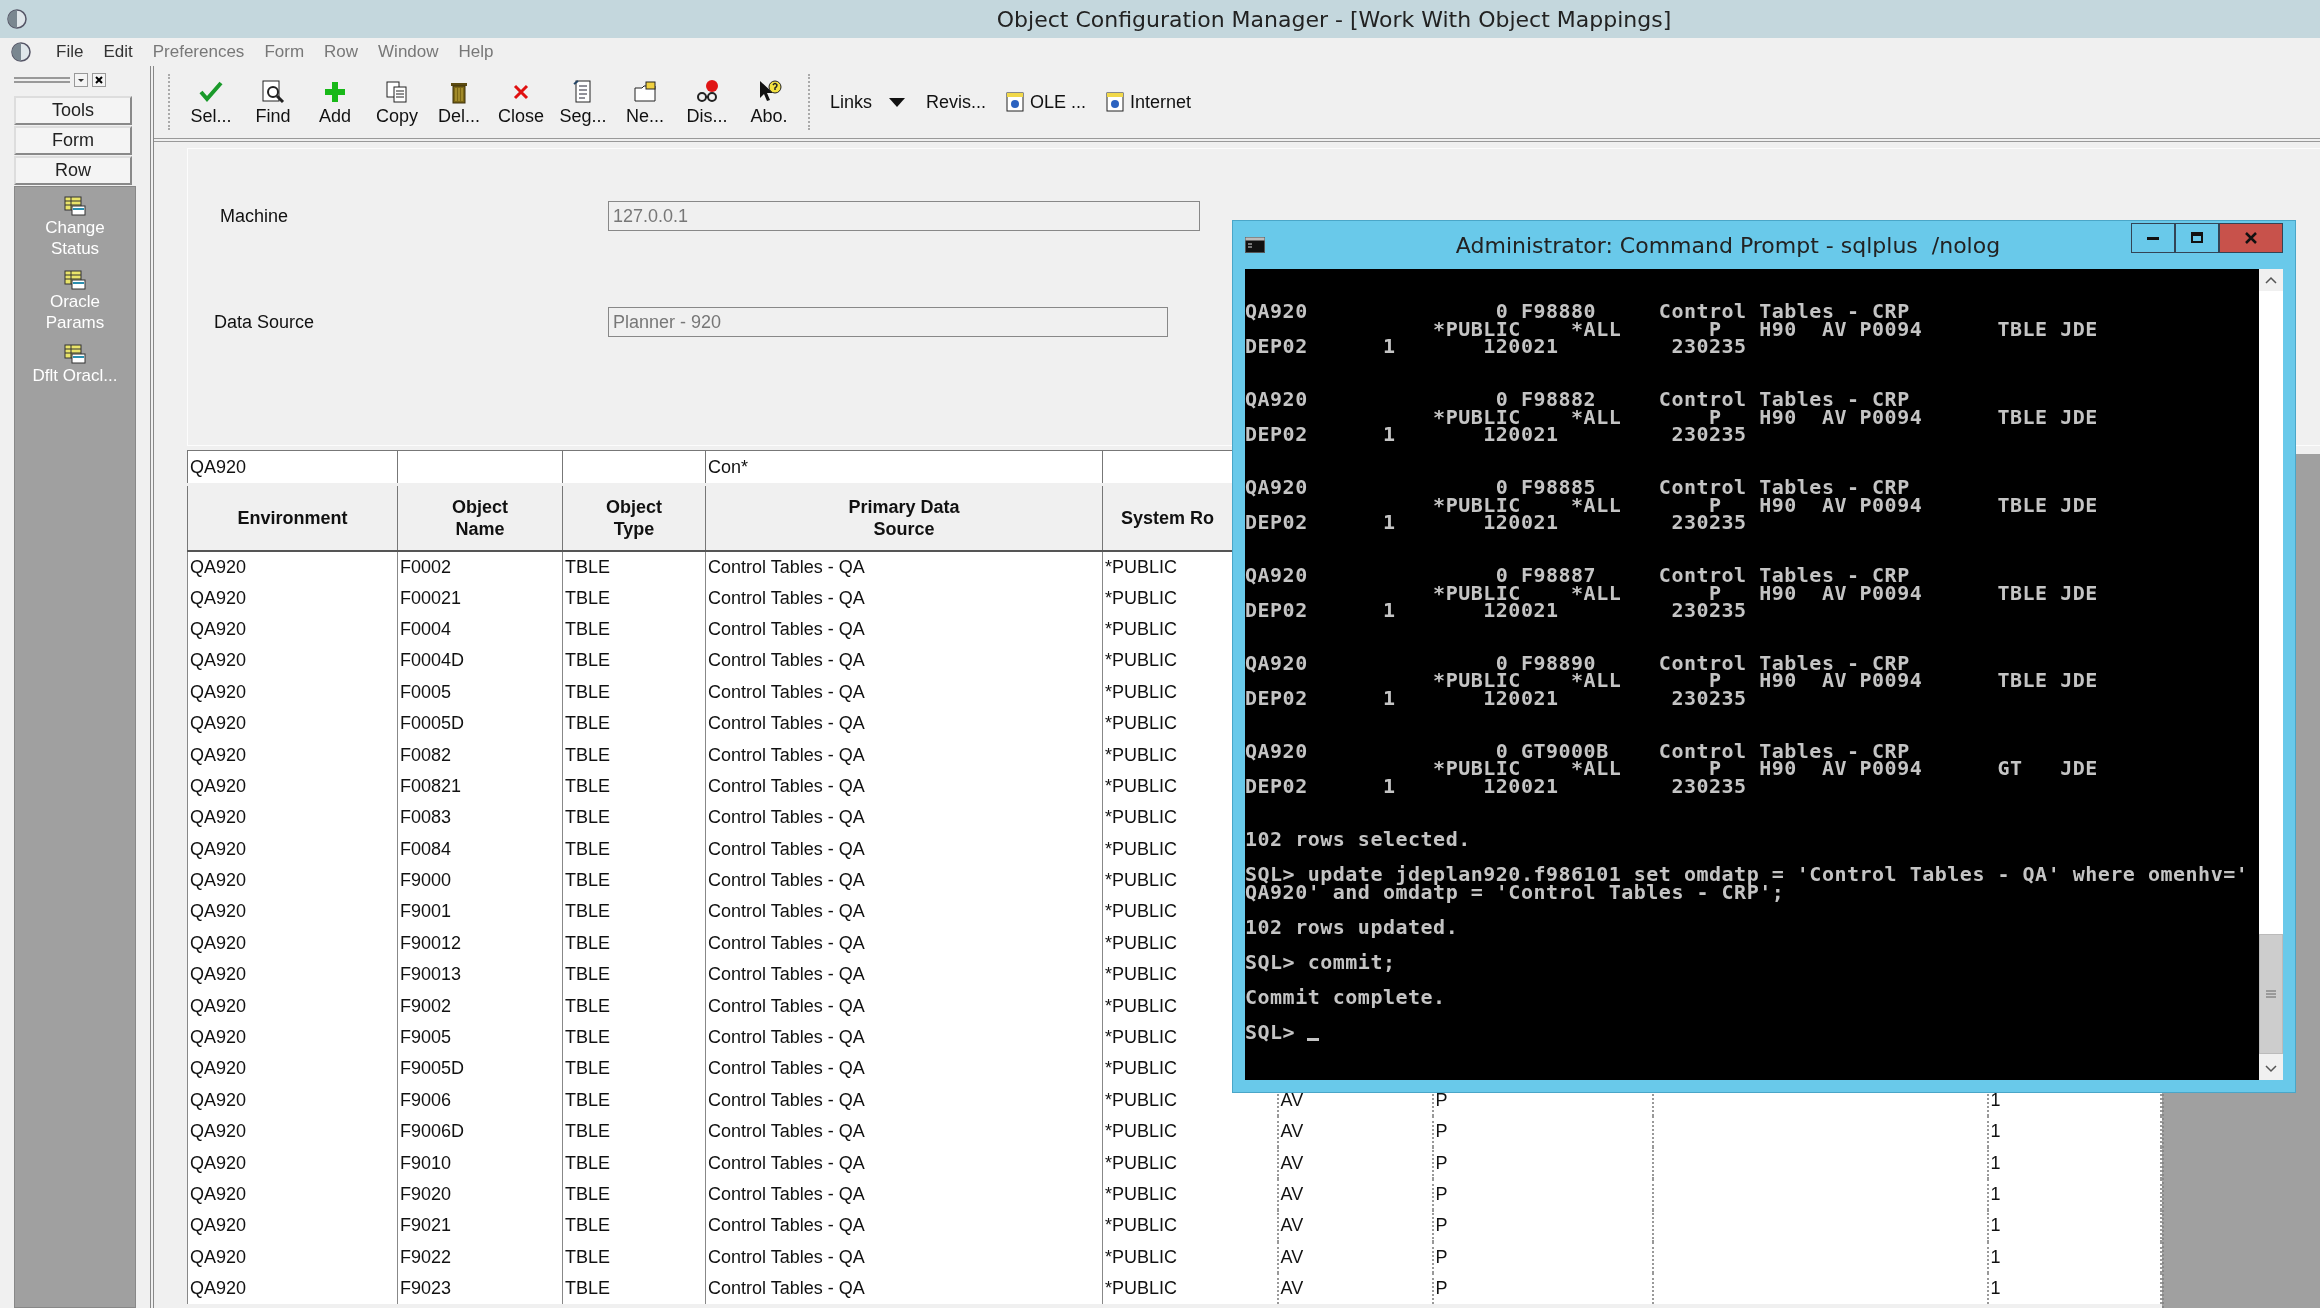 This screenshot has width=2320, height=1308. What do you see at coordinates (431, 786) in the screenshot?
I see `table-cell: F00821` at bounding box center [431, 786].